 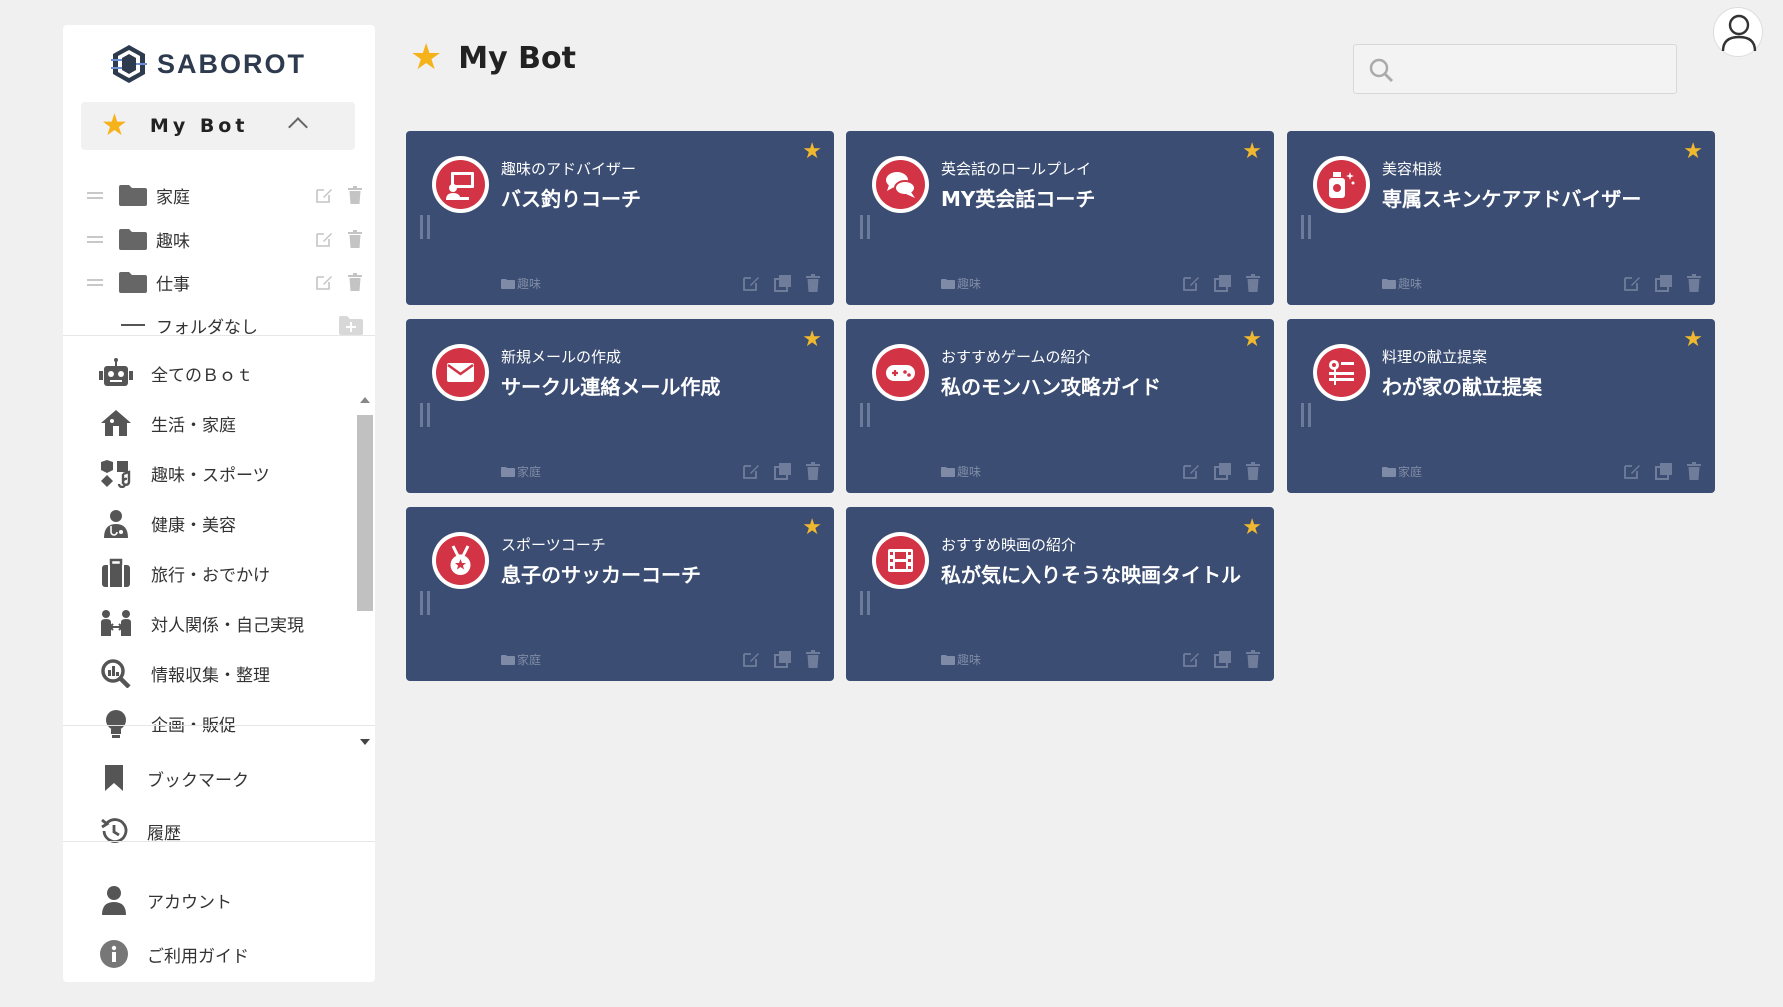 I want to click on bot-card: おすすめ映画の紹介 私が気に入りそうな映画タイトル ★ 趣味, so click(x=1060, y=594).